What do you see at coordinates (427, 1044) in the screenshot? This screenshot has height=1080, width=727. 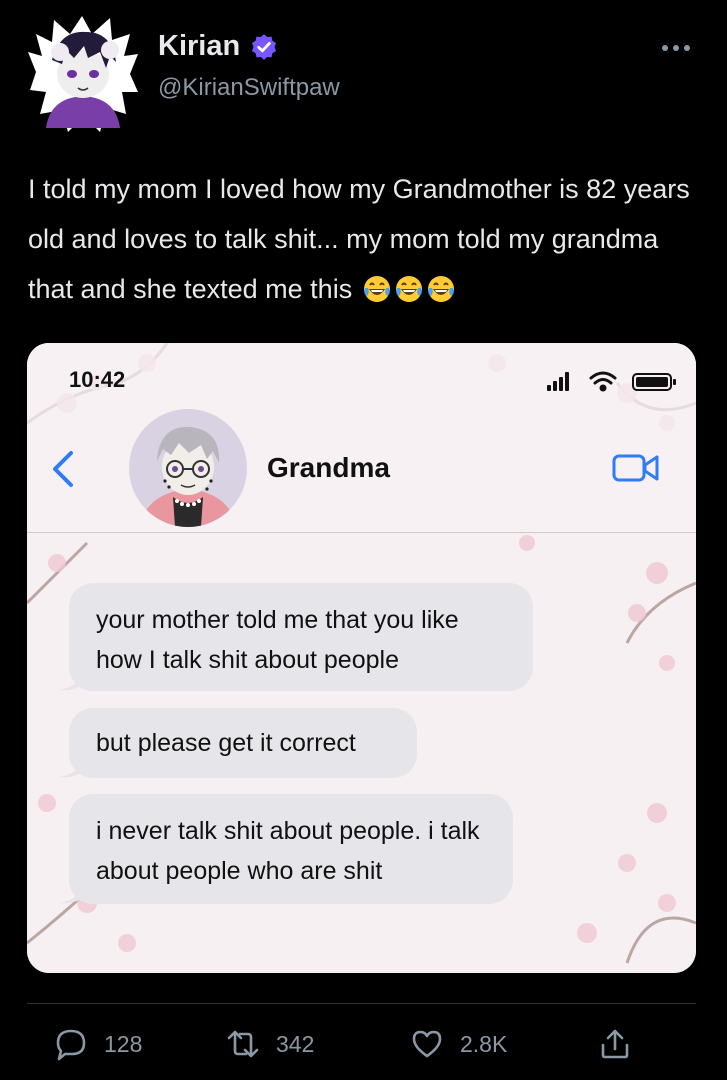 I see `heart-icon` at bounding box center [427, 1044].